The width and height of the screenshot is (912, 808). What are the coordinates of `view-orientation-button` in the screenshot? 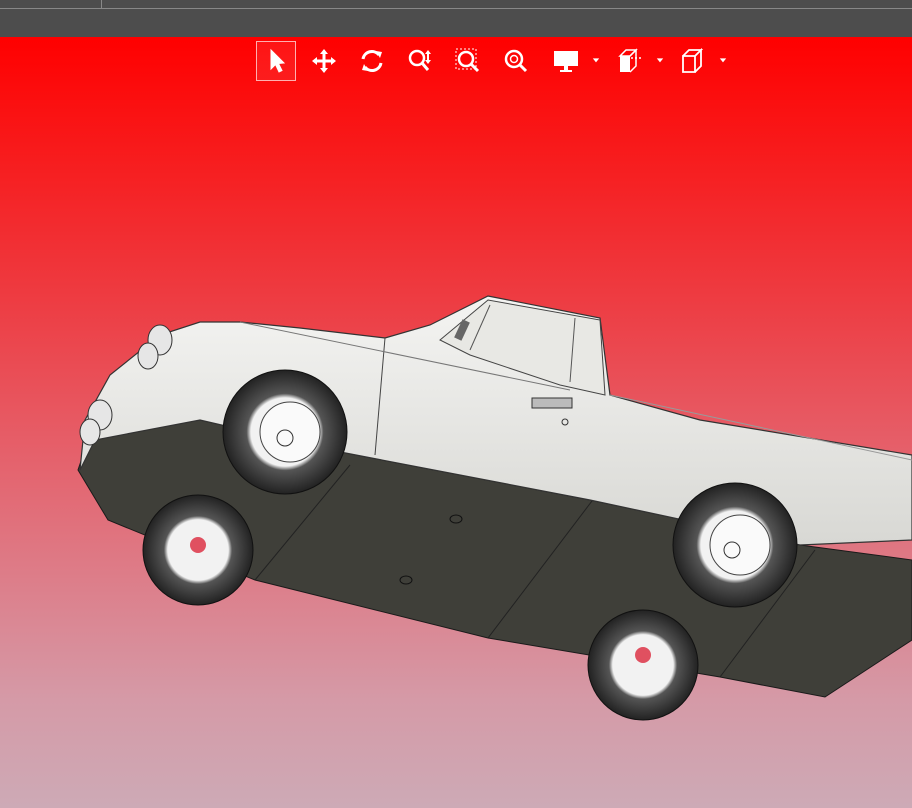 It's located at (693, 61).